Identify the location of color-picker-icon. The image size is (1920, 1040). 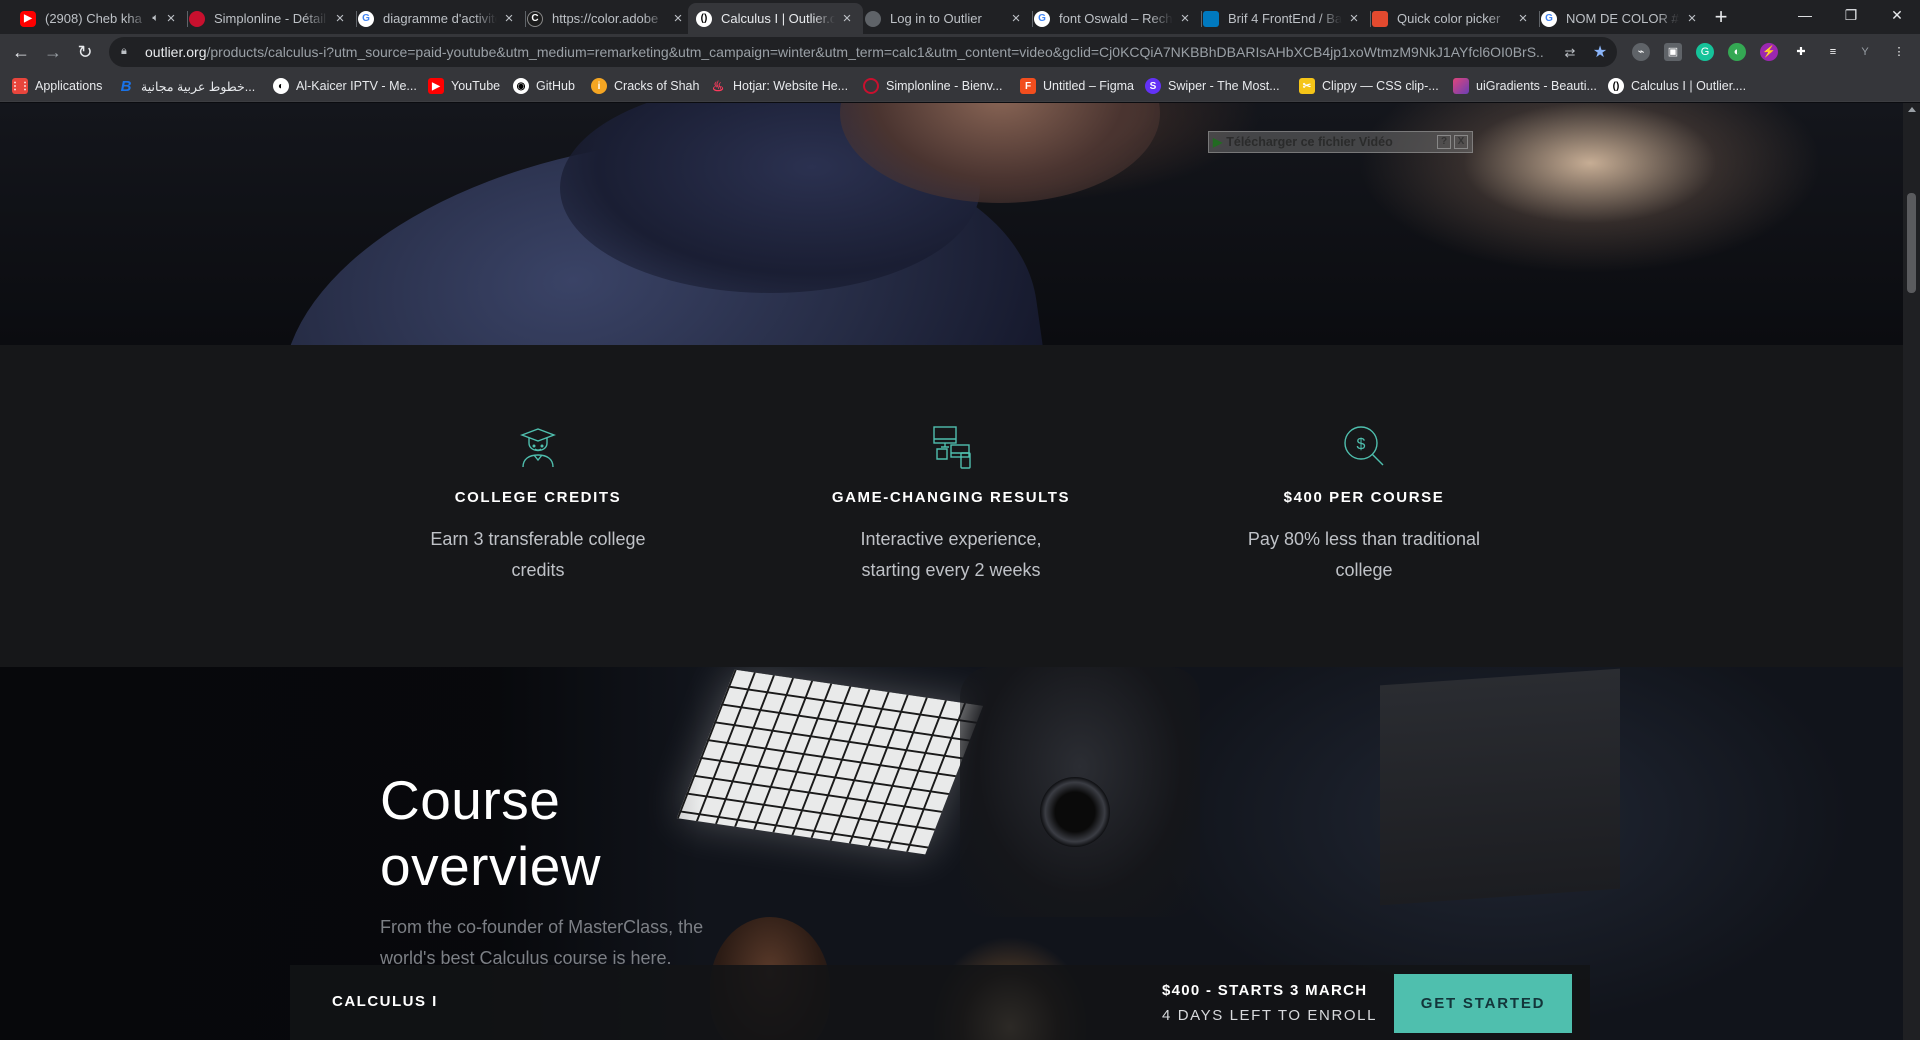
(1380, 18).